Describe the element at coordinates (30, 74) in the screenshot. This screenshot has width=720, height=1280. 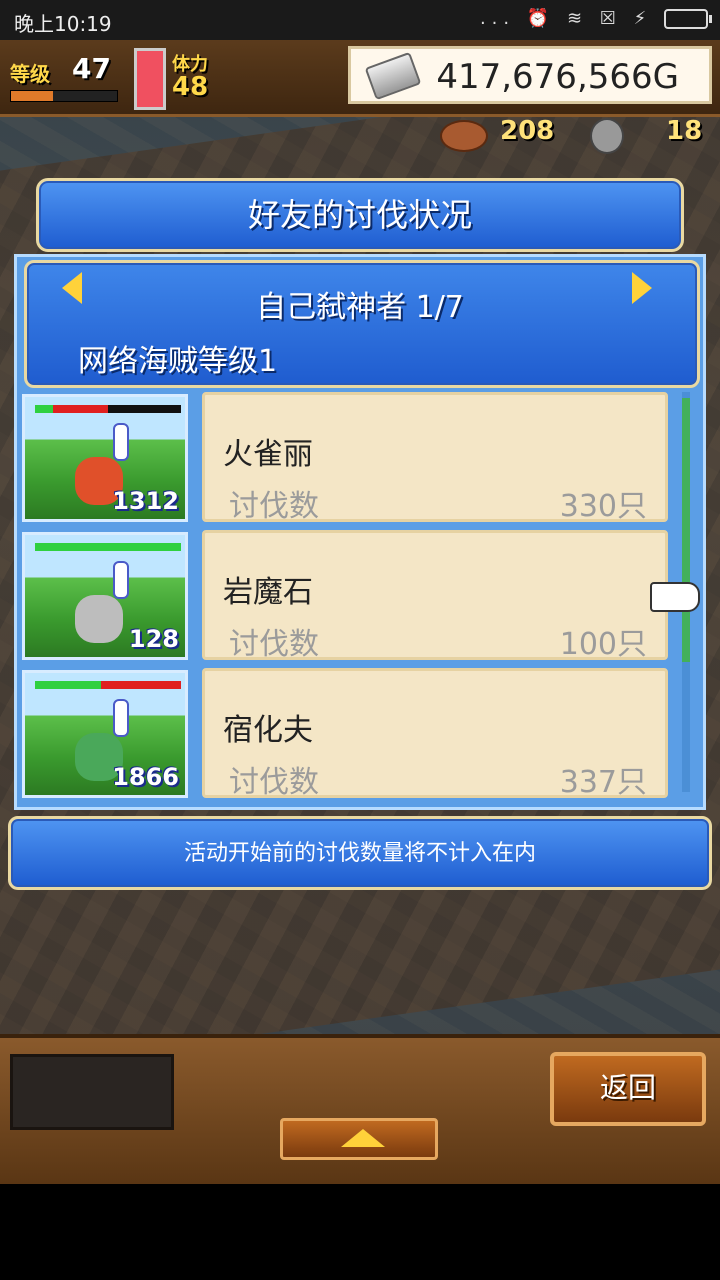
I see `level-label: 等级` at that location.